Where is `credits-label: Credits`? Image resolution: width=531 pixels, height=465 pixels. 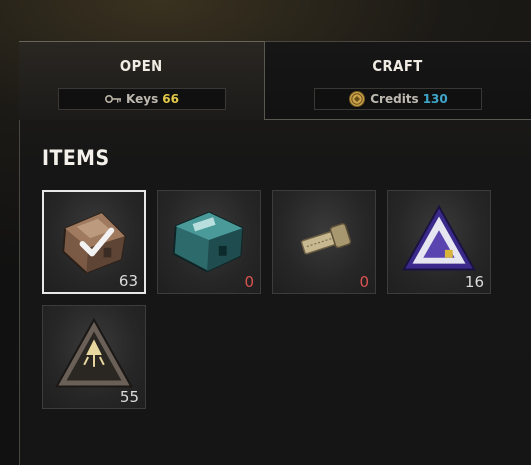 credits-label: Credits is located at coordinates (394, 99).